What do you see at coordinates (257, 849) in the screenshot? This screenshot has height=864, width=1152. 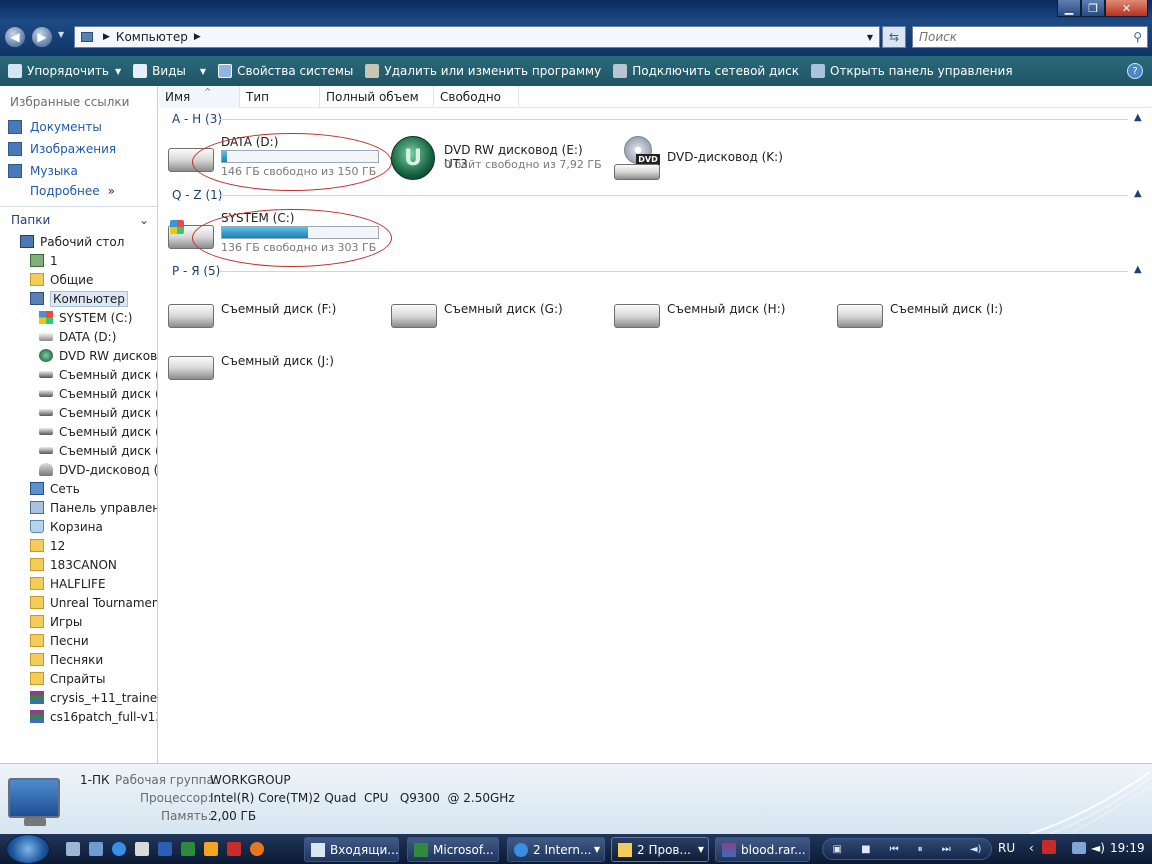 I see `firefox-icon` at bounding box center [257, 849].